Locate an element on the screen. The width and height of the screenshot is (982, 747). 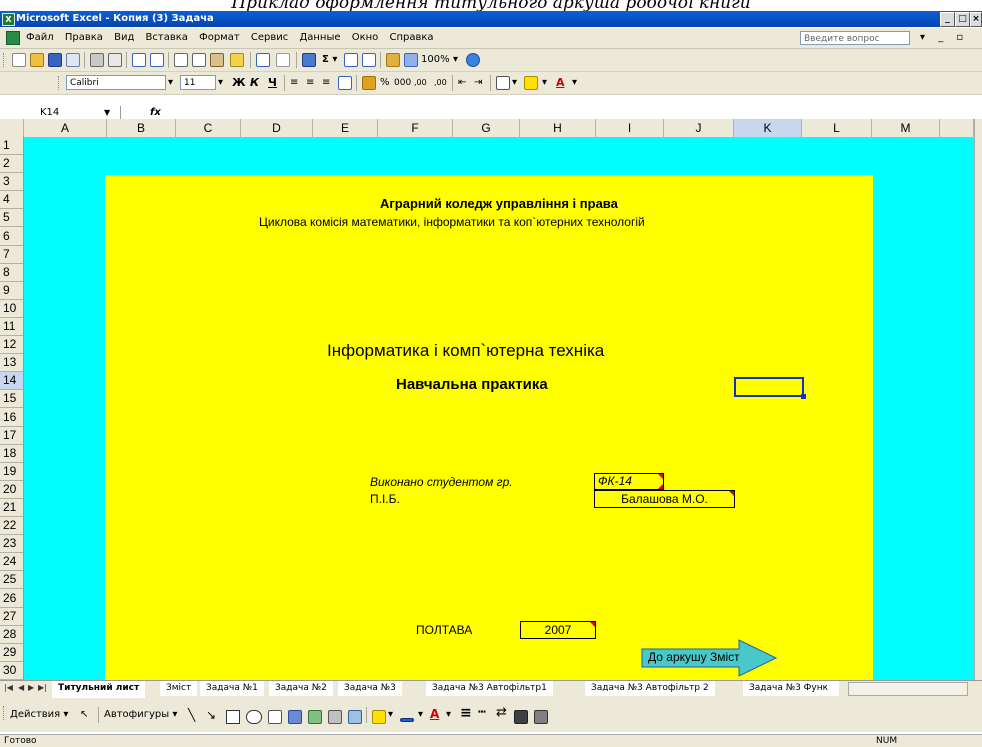
maximize-button: □ is located at coordinates (962, 19).